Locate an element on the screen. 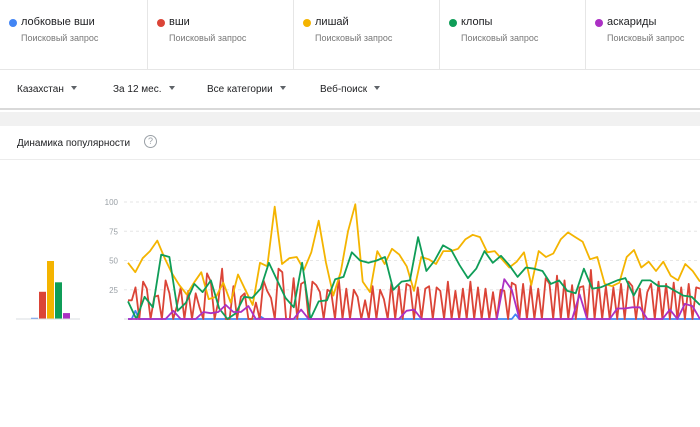  term-name: клопы is located at coordinates (477, 22).